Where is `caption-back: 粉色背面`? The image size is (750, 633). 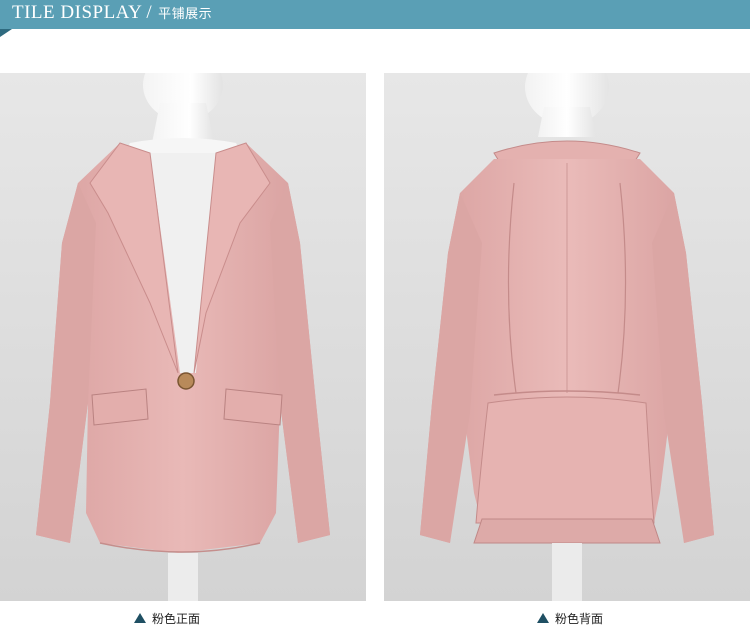 caption-back: 粉色背面 is located at coordinates (570, 618).